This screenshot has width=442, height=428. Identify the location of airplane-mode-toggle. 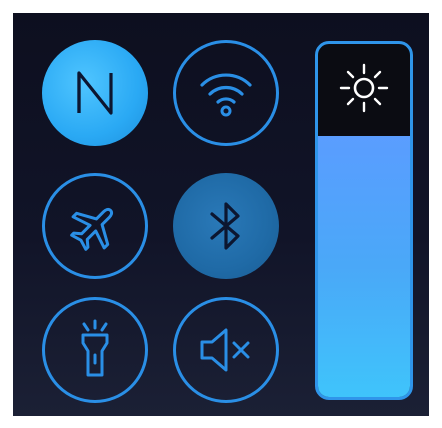
(95, 226).